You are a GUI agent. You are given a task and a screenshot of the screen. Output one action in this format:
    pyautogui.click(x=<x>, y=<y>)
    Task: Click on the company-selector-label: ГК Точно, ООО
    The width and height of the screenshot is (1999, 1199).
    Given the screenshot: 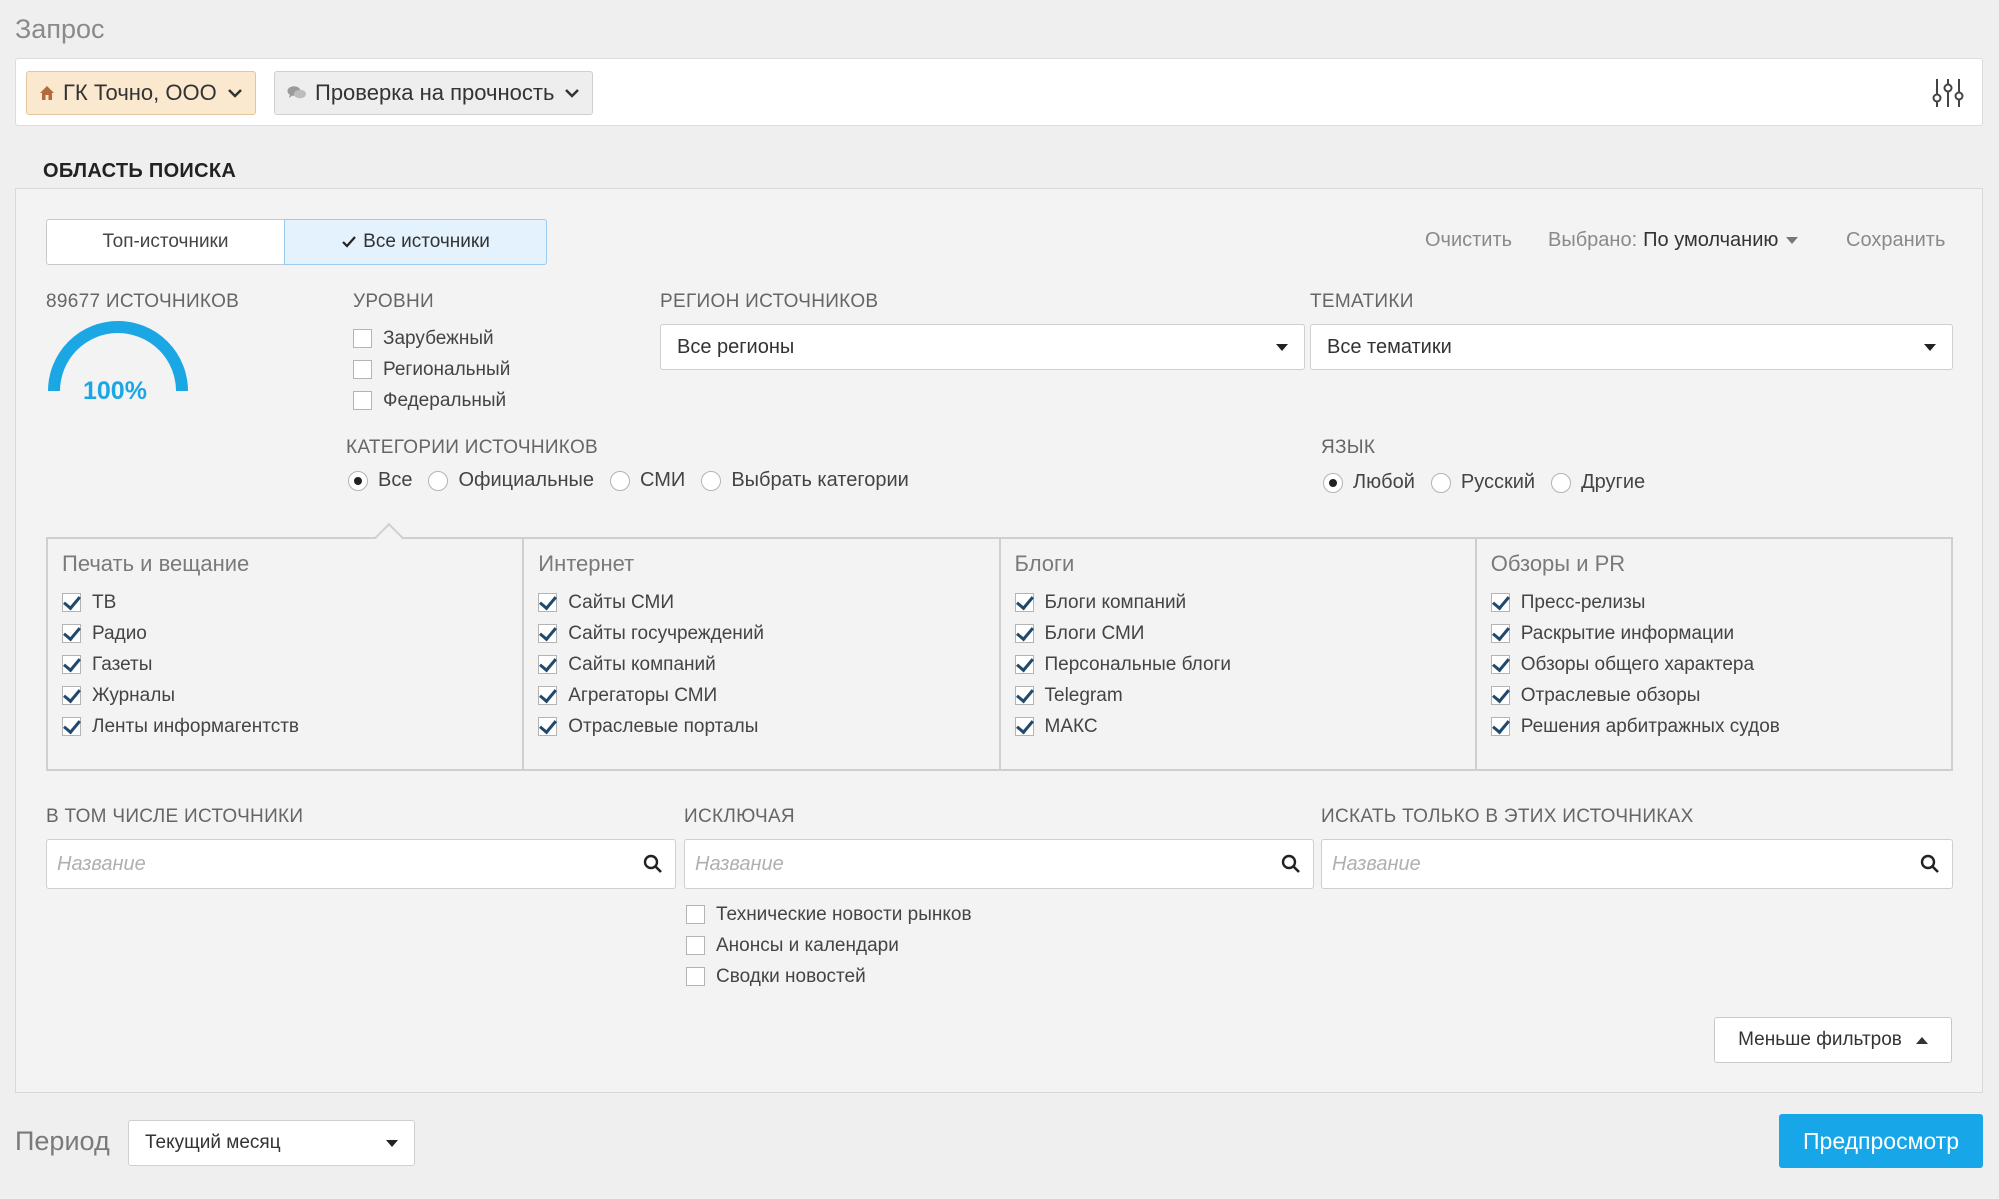 What is the action you would take?
    pyautogui.click(x=140, y=92)
    